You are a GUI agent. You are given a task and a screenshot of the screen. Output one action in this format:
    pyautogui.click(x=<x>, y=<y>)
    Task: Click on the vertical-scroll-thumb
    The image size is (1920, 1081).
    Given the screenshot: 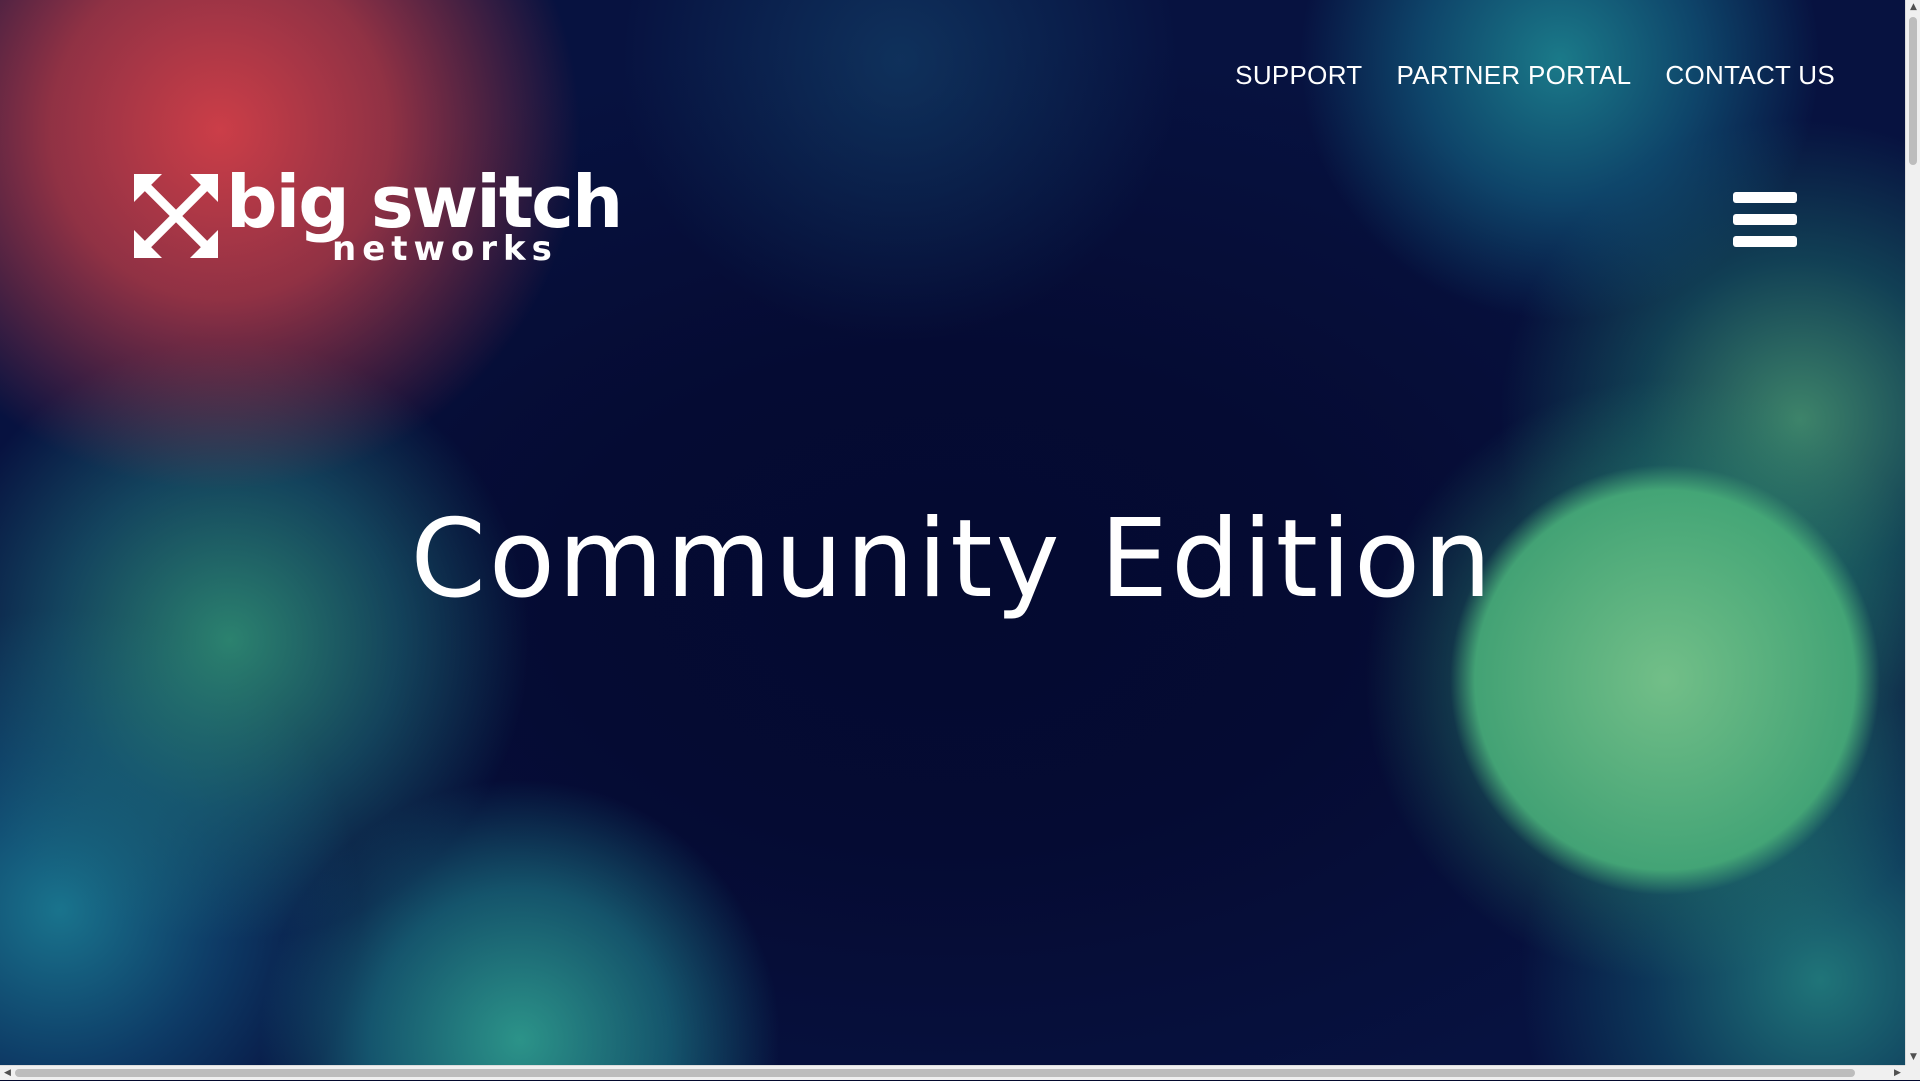 What is the action you would take?
    pyautogui.click(x=1913, y=91)
    